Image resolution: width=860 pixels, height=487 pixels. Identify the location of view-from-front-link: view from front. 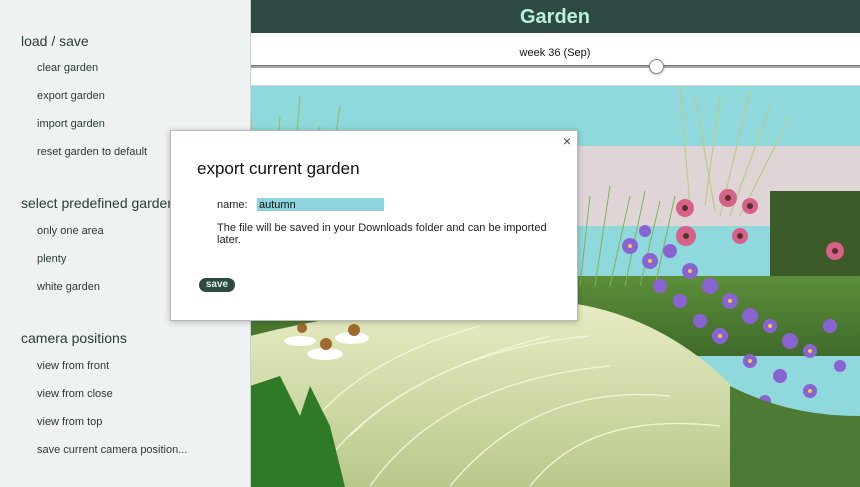
(73, 366).